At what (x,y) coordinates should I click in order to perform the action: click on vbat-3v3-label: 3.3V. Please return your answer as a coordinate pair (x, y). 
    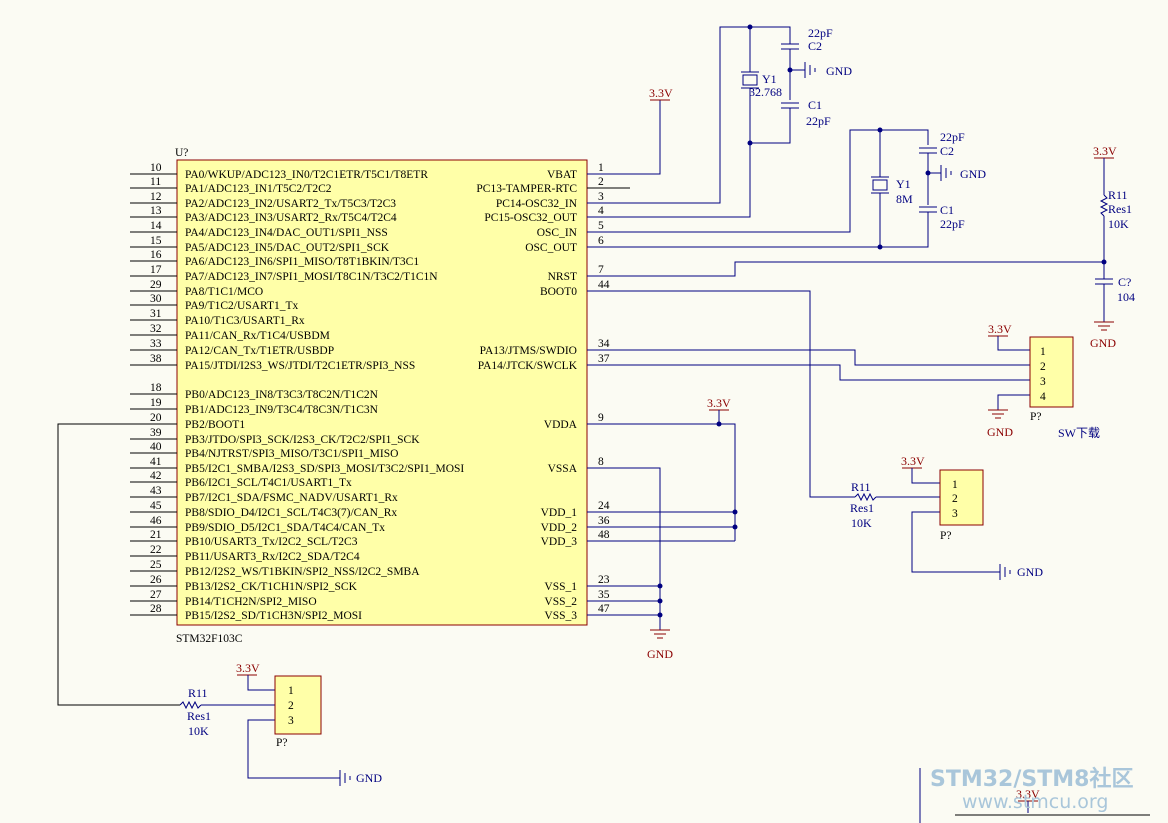
    Looking at the image, I should click on (661, 93).